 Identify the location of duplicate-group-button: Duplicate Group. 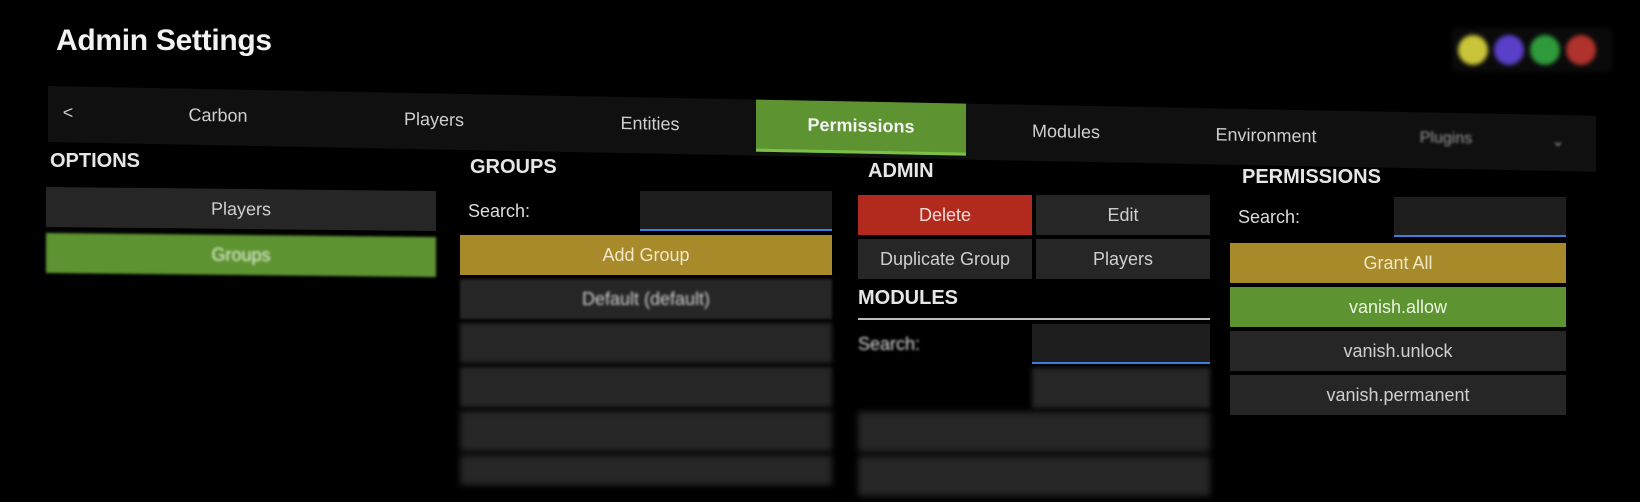
(945, 259).